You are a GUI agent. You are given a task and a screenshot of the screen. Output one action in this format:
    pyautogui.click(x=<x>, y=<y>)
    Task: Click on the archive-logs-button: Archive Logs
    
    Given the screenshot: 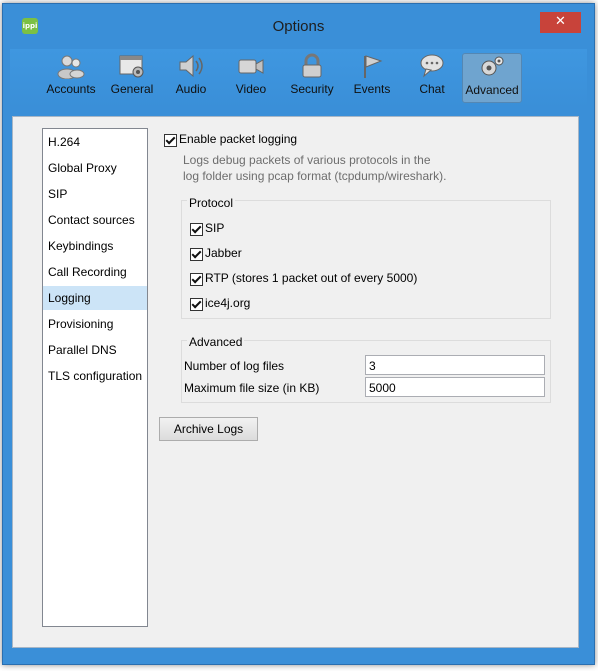 What is the action you would take?
    pyautogui.click(x=208, y=429)
    